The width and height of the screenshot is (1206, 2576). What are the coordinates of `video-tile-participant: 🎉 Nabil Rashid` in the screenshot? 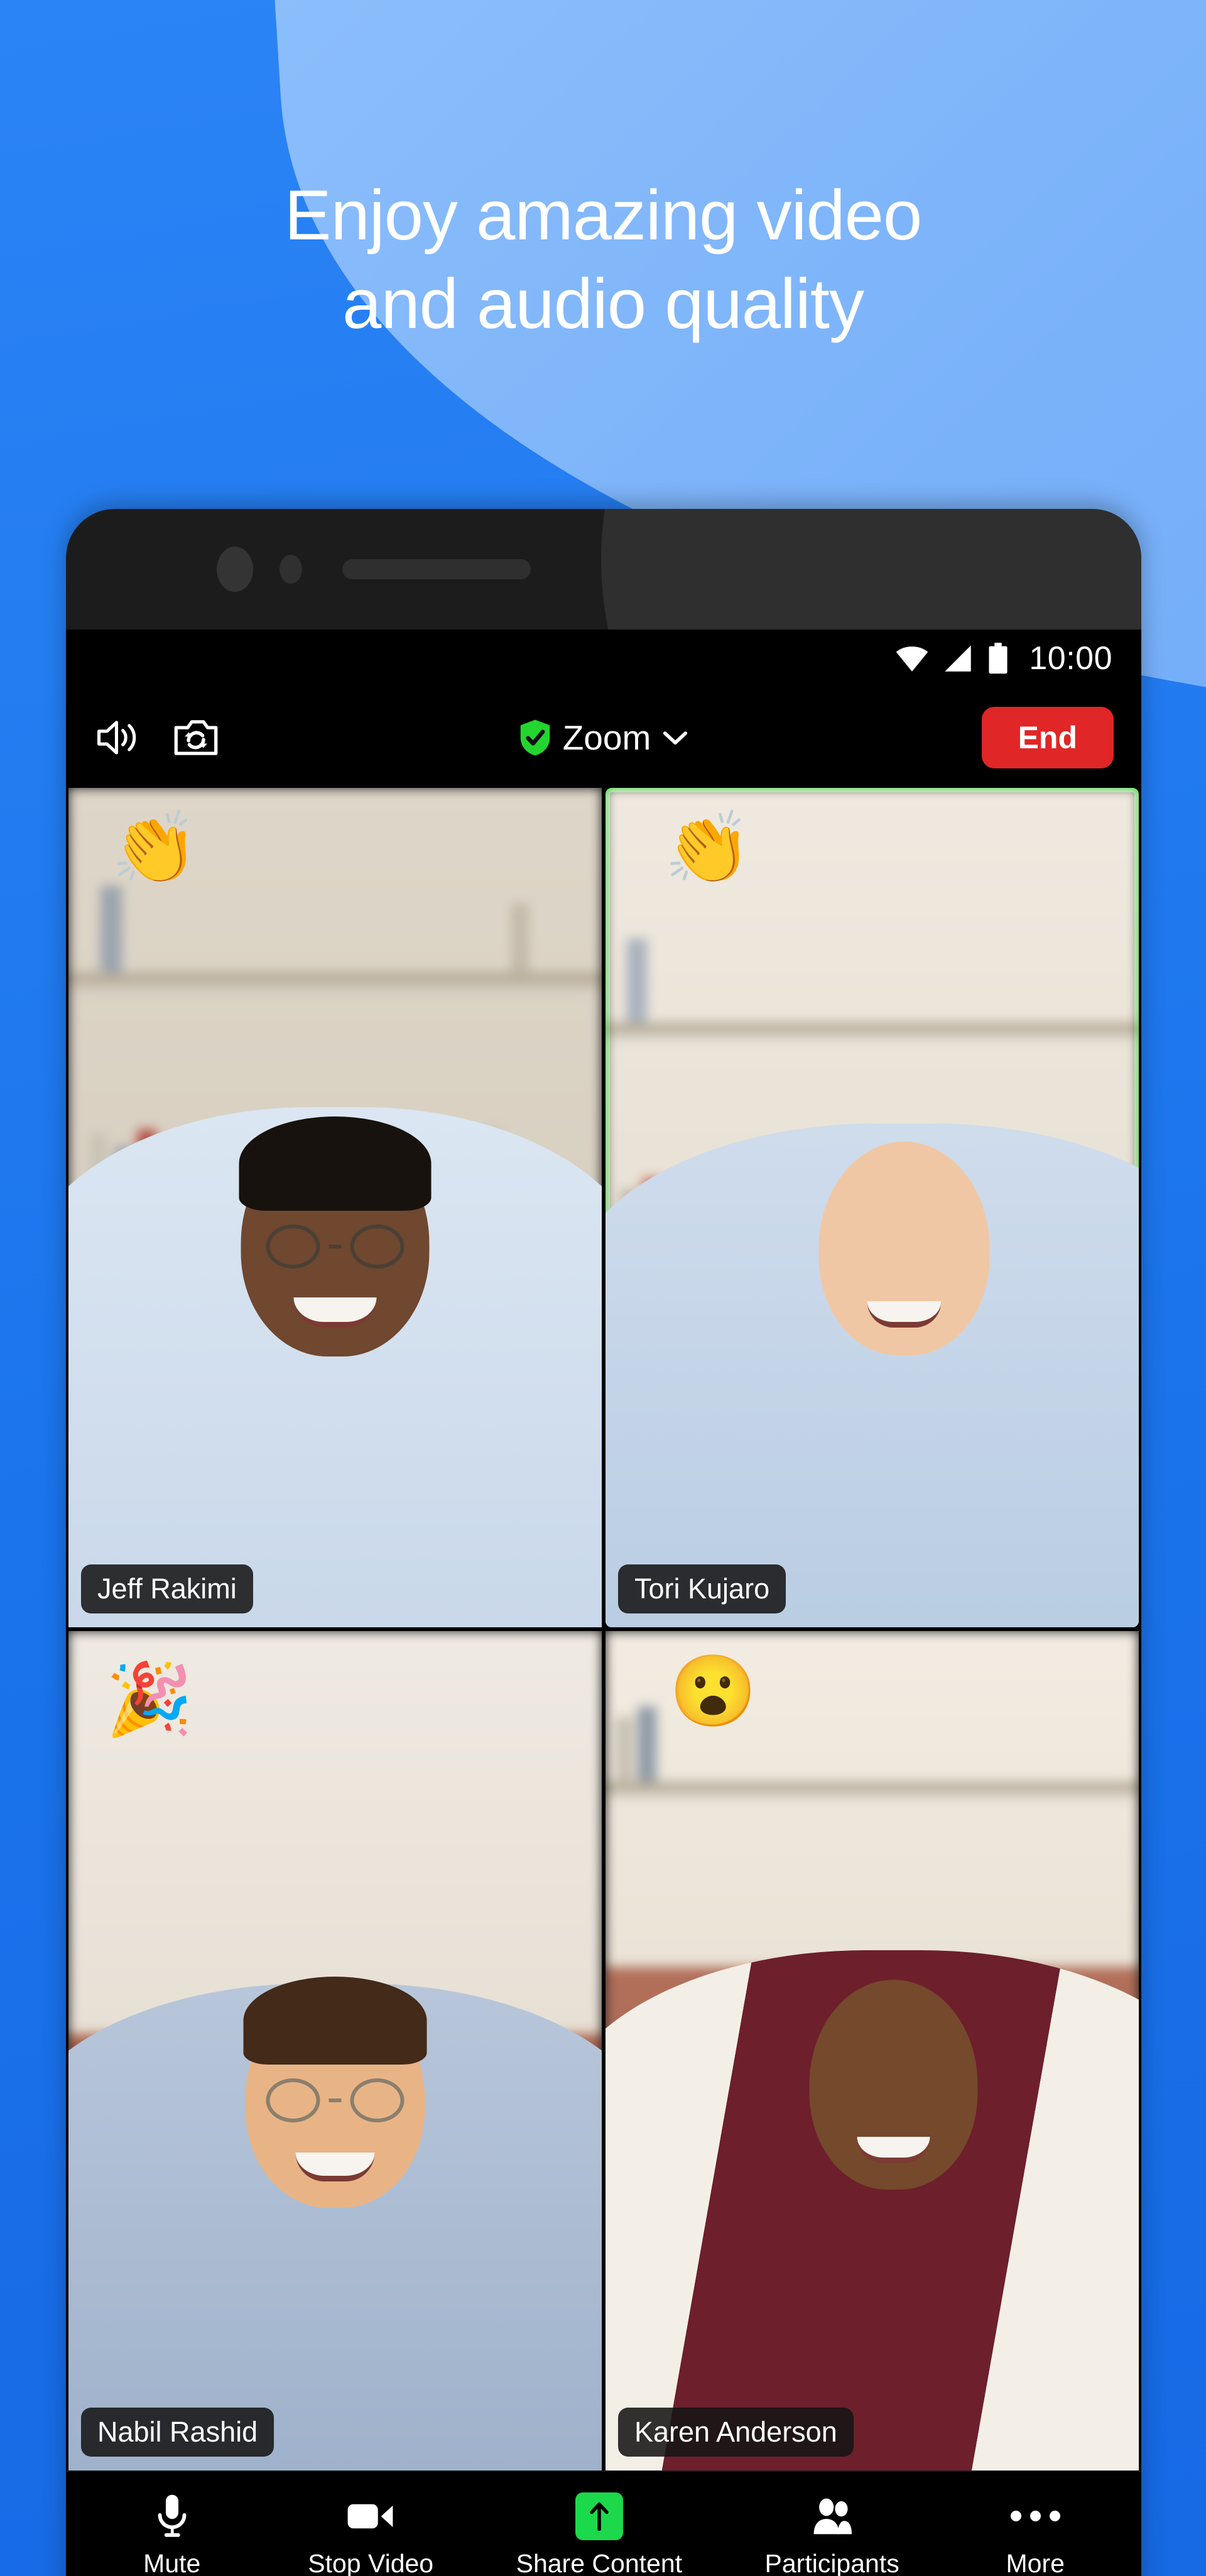 It's located at (335, 2051).